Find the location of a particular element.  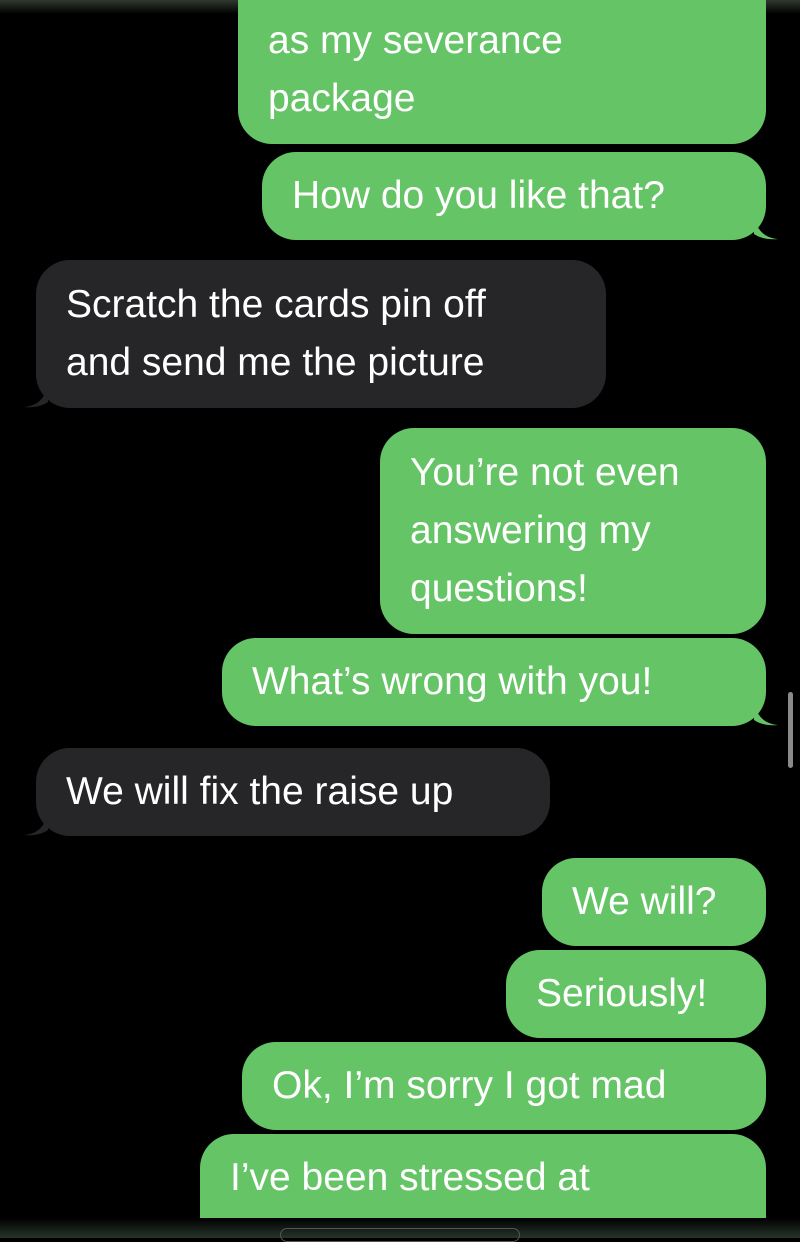

input-bar-edge is located at coordinates (400, 1235).